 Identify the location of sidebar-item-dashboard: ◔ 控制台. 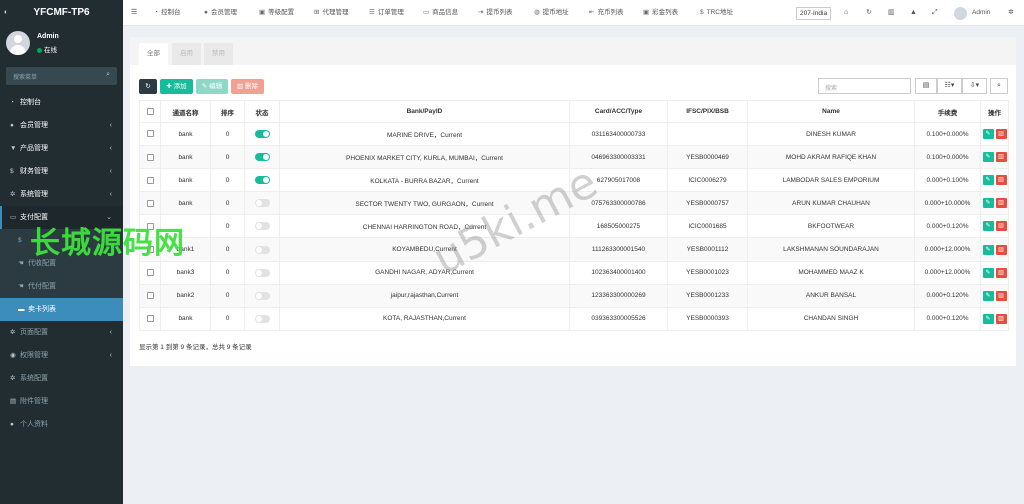
(61, 102).